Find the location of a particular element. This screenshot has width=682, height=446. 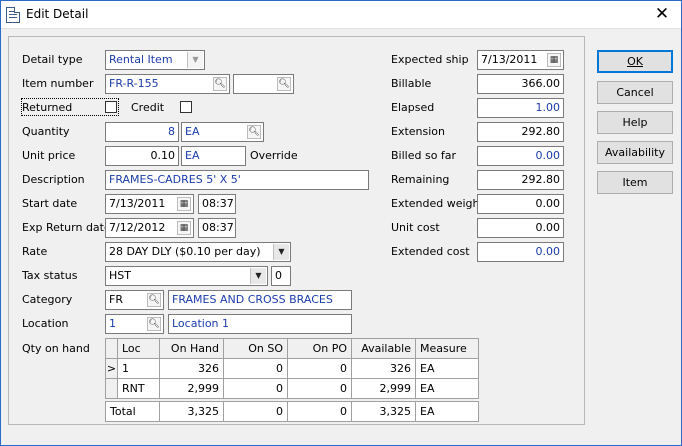

qty-on-hand-total-table: Total 3,325 0 0 3,325 EA is located at coordinates (292, 411).